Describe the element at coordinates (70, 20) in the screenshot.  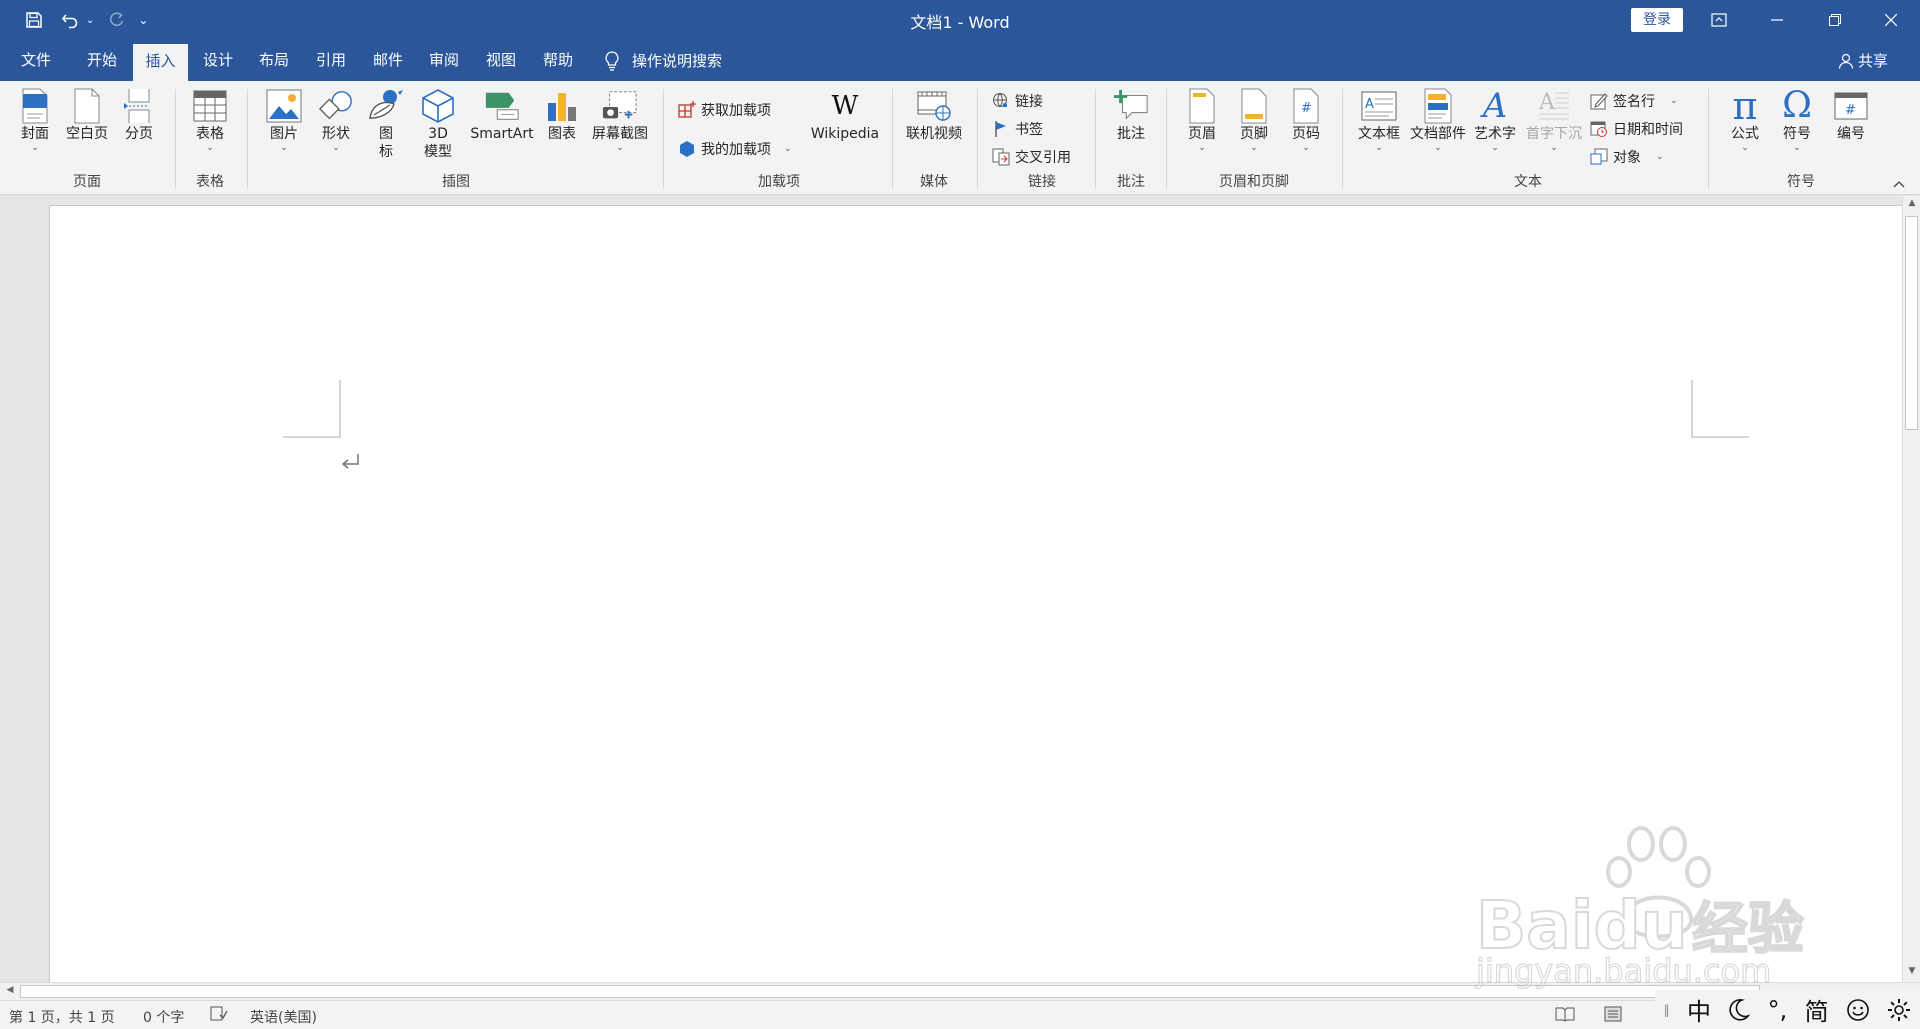
I see `undo-button` at that location.